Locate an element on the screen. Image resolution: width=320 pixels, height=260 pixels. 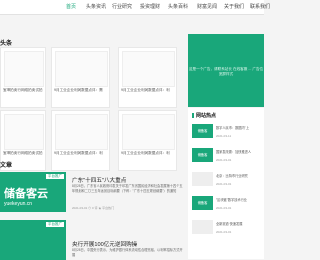
ad-banner: 这是一个广告，请联系站长 在线客服 ... 广告位 宽屏样式 is located at coordinates (226, 70).